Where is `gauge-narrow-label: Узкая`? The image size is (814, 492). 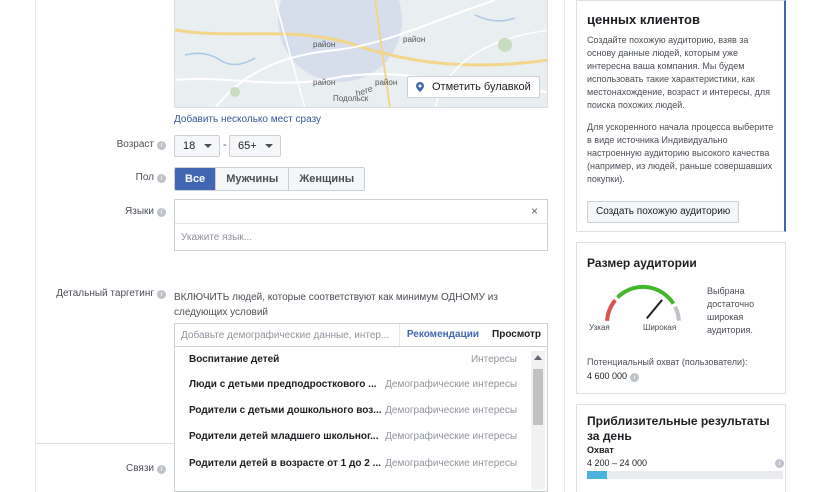 gauge-narrow-label: Узкая is located at coordinates (599, 327).